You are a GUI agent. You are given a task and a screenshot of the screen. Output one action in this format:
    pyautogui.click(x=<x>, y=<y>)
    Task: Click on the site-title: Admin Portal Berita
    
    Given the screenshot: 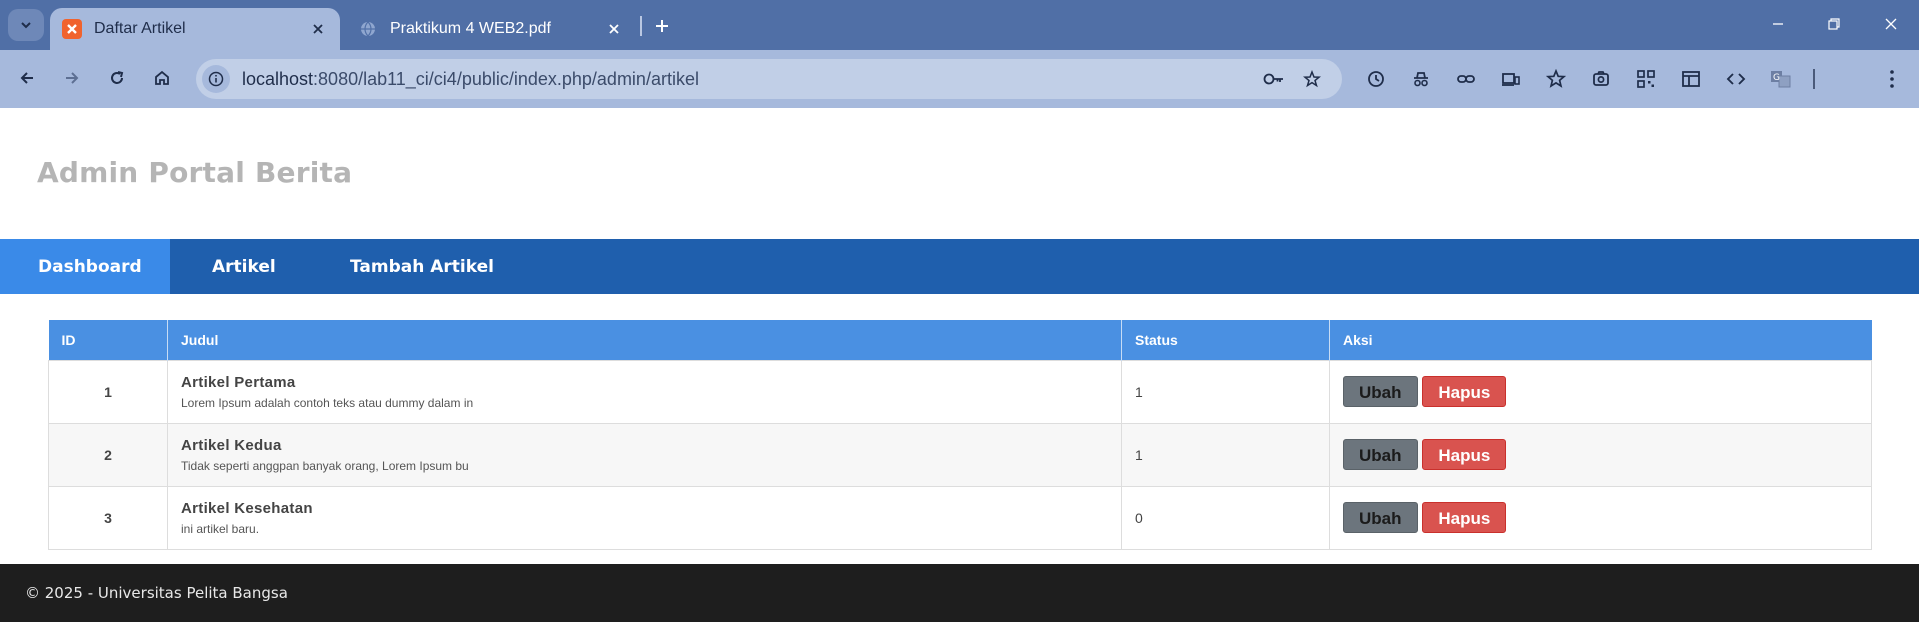 What is the action you would take?
    pyautogui.click(x=195, y=172)
    